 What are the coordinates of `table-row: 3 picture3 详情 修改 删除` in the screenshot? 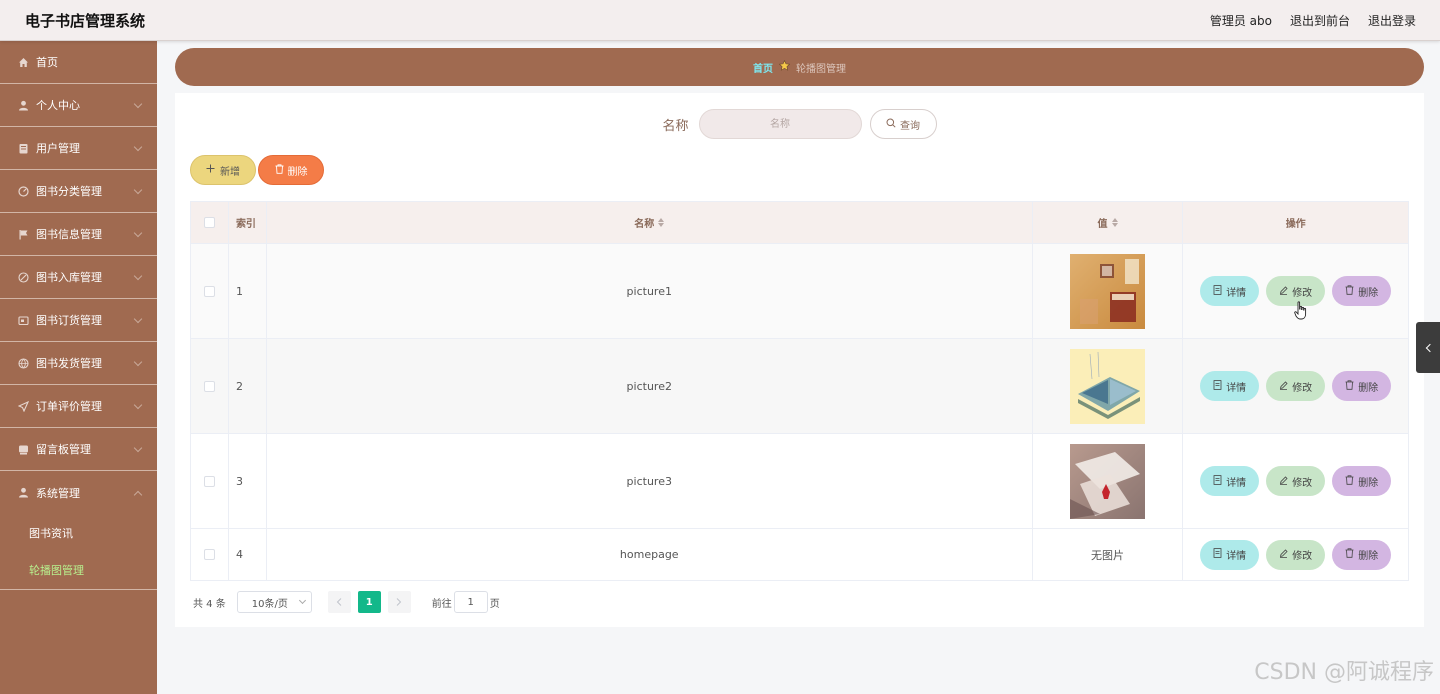 It's located at (799, 481).